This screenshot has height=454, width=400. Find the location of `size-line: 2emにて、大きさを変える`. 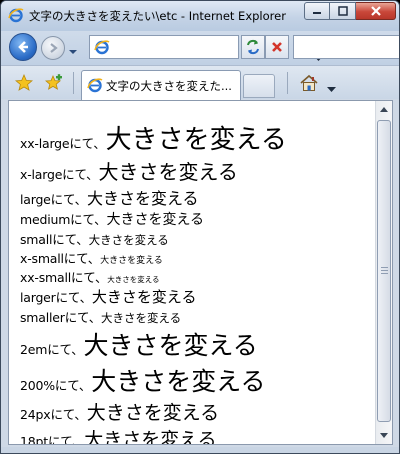

size-line: 2emにて、大きさを変える is located at coordinates (153, 344).